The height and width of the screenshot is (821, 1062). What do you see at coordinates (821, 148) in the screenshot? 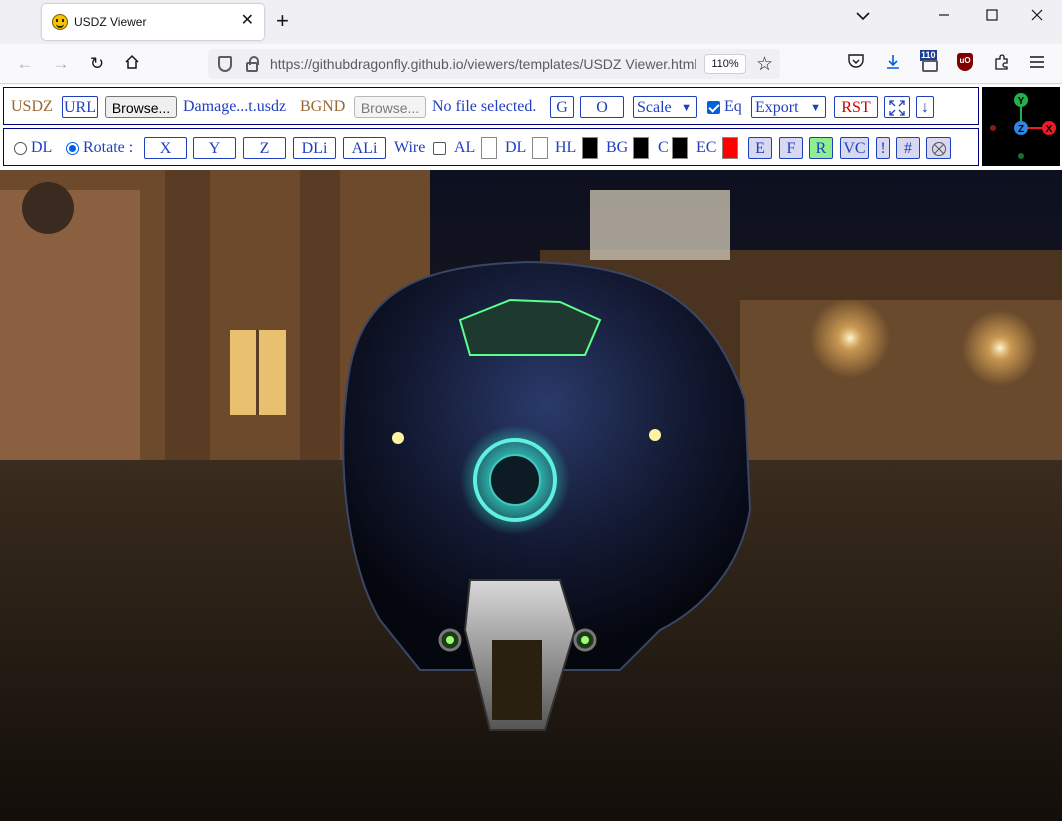
I see `r-button: R` at bounding box center [821, 148].